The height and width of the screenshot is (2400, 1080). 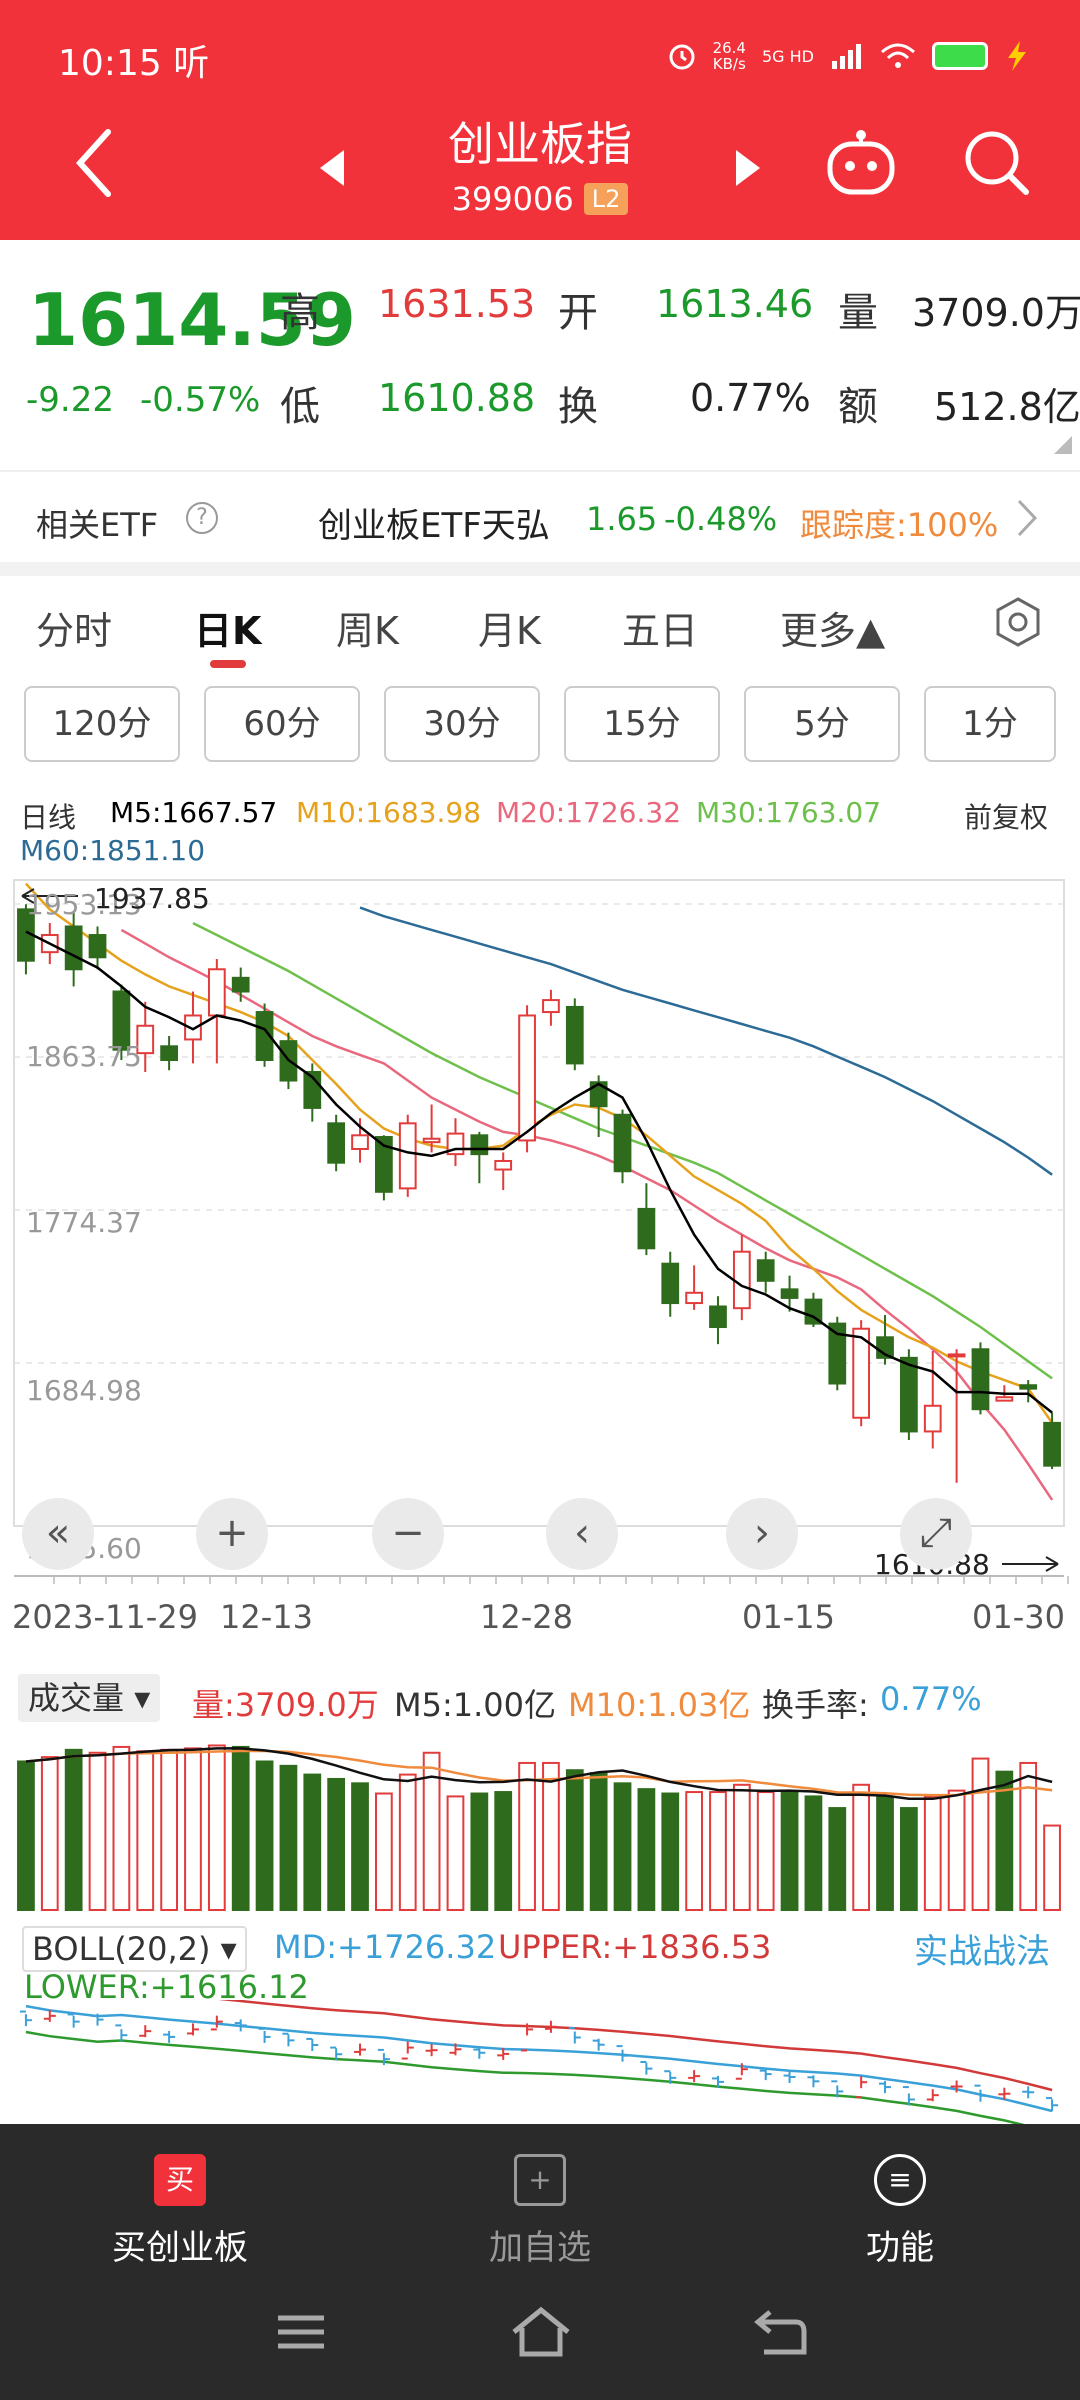 I want to click on robot-assistant-icon, so click(x=861, y=163).